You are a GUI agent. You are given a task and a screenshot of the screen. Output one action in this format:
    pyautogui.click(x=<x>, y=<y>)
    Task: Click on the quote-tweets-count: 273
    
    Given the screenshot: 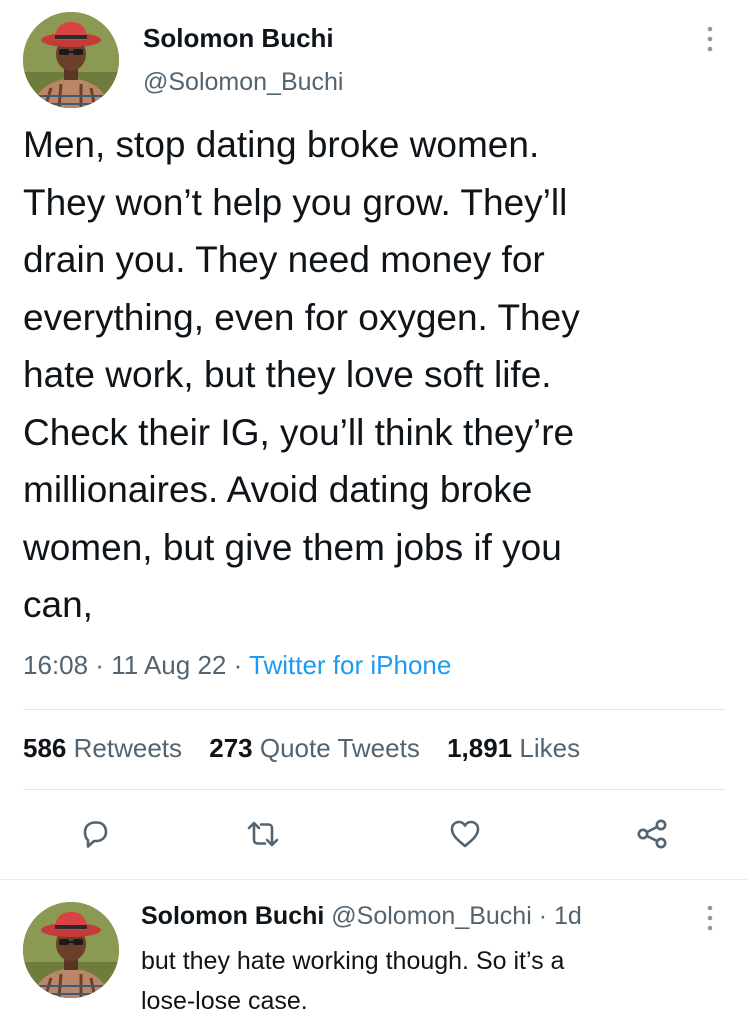 What is the action you would take?
    pyautogui.click(x=231, y=748)
    